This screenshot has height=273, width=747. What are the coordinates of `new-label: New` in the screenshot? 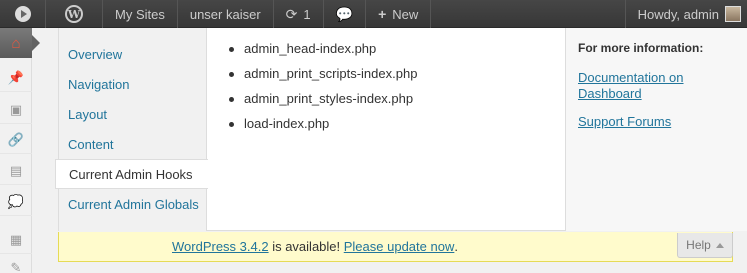 It's located at (405, 14).